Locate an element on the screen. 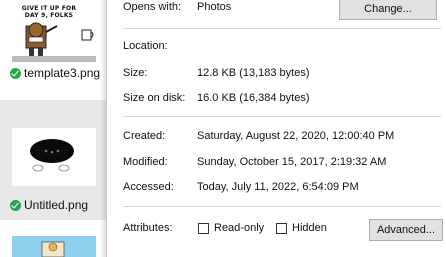  accessed-value: Today, July 11, 2022, 6:54:09 PM is located at coordinates (278, 187).